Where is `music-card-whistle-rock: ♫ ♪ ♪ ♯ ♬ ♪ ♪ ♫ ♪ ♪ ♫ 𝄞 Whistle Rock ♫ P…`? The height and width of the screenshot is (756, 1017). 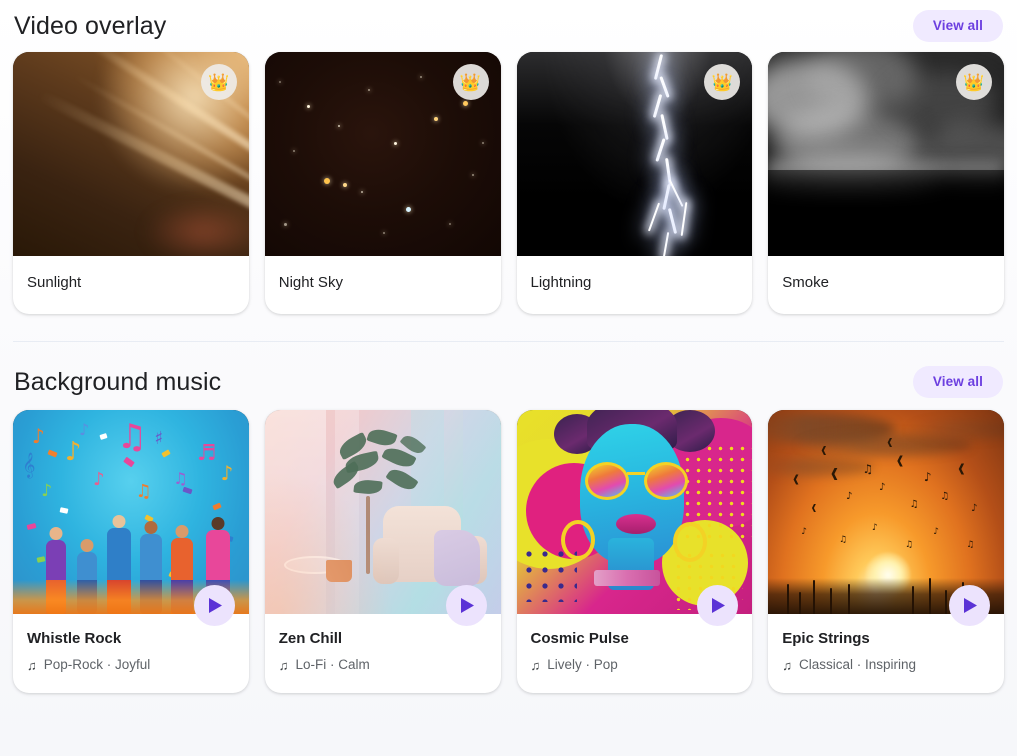
music-card-whistle-rock: ♫ ♪ ♪ ♯ ♬ ♪ ♪ ♫ ♪ ♪ ♫ 𝄞 Whistle Rock ♫ P… is located at coordinates (131, 552).